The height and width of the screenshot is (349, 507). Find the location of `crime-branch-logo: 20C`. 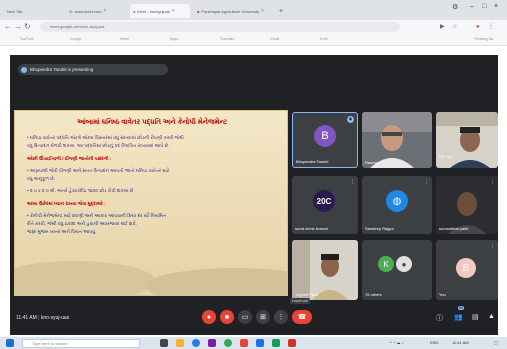

crime-branch-logo: 20C is located at coordinates (324, 201).